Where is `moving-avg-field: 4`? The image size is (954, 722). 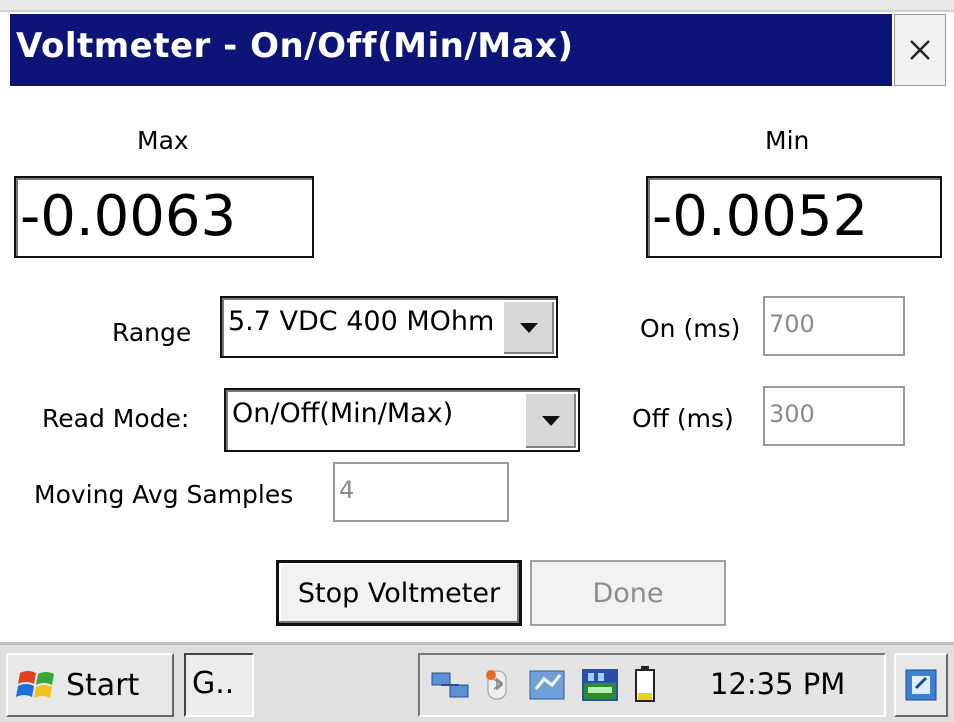
moving-avg-field: 4 is located at coordinates (421, 492).